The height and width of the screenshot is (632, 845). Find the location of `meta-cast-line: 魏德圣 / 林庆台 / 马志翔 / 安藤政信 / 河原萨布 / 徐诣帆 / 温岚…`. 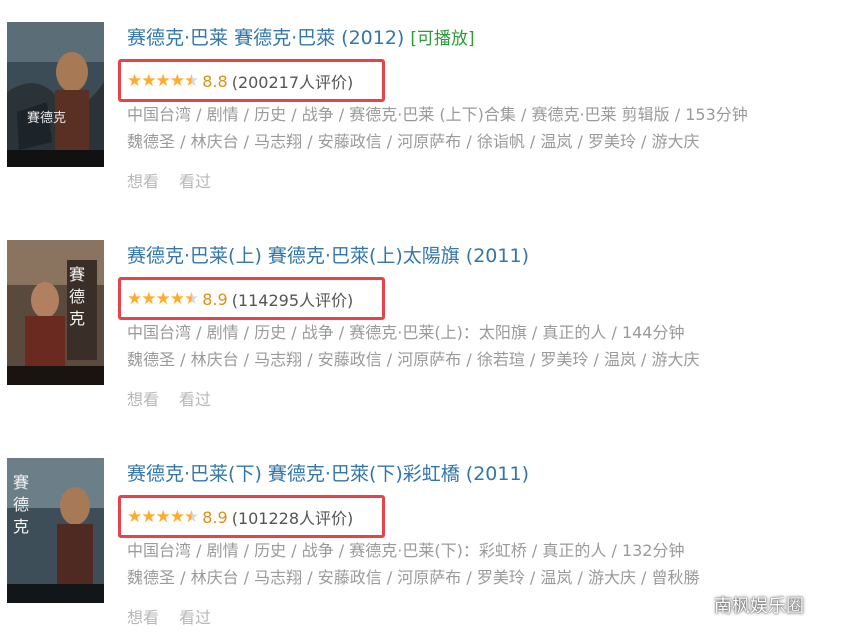

meta-cast-line: 魏德圣 / 林庆台 / 马志翔 / 安藤政信 / 河原萨布 / 徐诣帆 / 温岚… is located at coordinates (413, 141).